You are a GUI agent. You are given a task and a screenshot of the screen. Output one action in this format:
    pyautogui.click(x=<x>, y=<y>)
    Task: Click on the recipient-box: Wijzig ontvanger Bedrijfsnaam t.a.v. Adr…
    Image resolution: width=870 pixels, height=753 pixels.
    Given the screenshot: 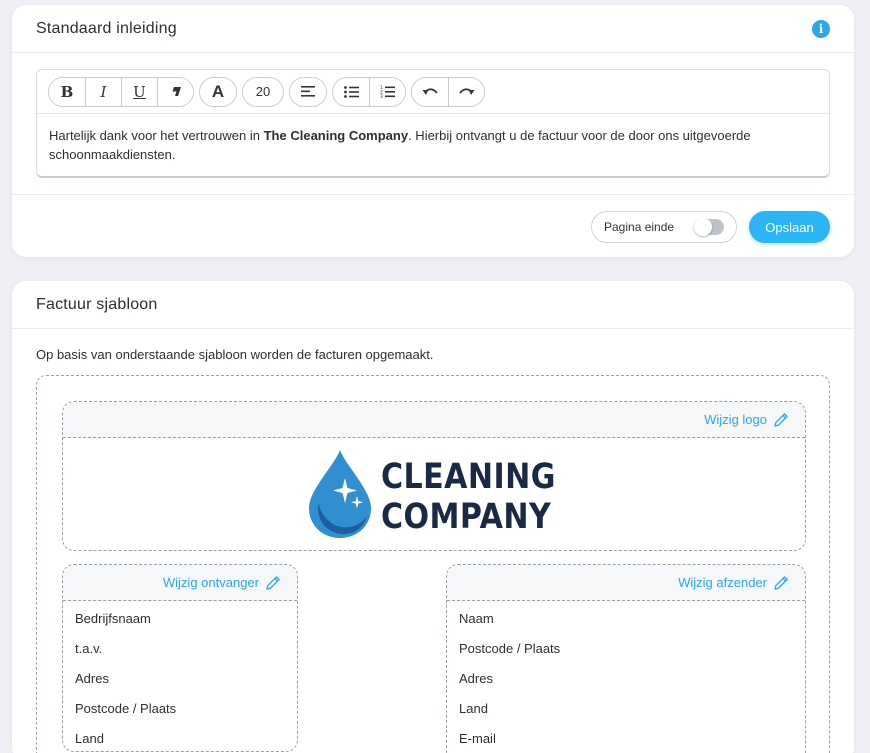 What is the action you would take?
    pyautogui.click(x=180, y=658)
    